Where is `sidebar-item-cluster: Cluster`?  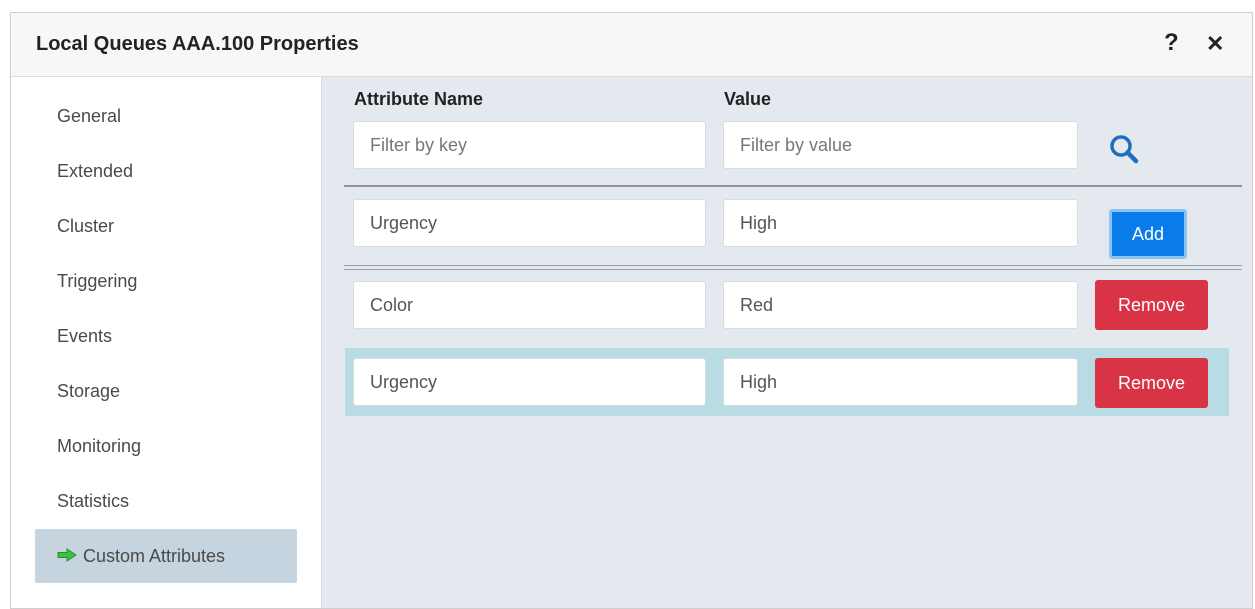 sidebar-item-cluster: Cluster is located at coordinates (166, 226).